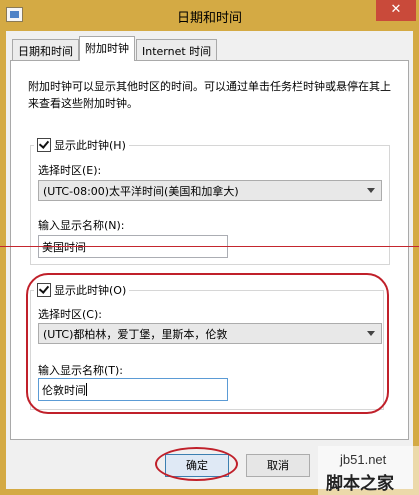  Describe the element at coordinates (209, 18) in the screenshot. I see `window-title: 日期和时间` at that location.